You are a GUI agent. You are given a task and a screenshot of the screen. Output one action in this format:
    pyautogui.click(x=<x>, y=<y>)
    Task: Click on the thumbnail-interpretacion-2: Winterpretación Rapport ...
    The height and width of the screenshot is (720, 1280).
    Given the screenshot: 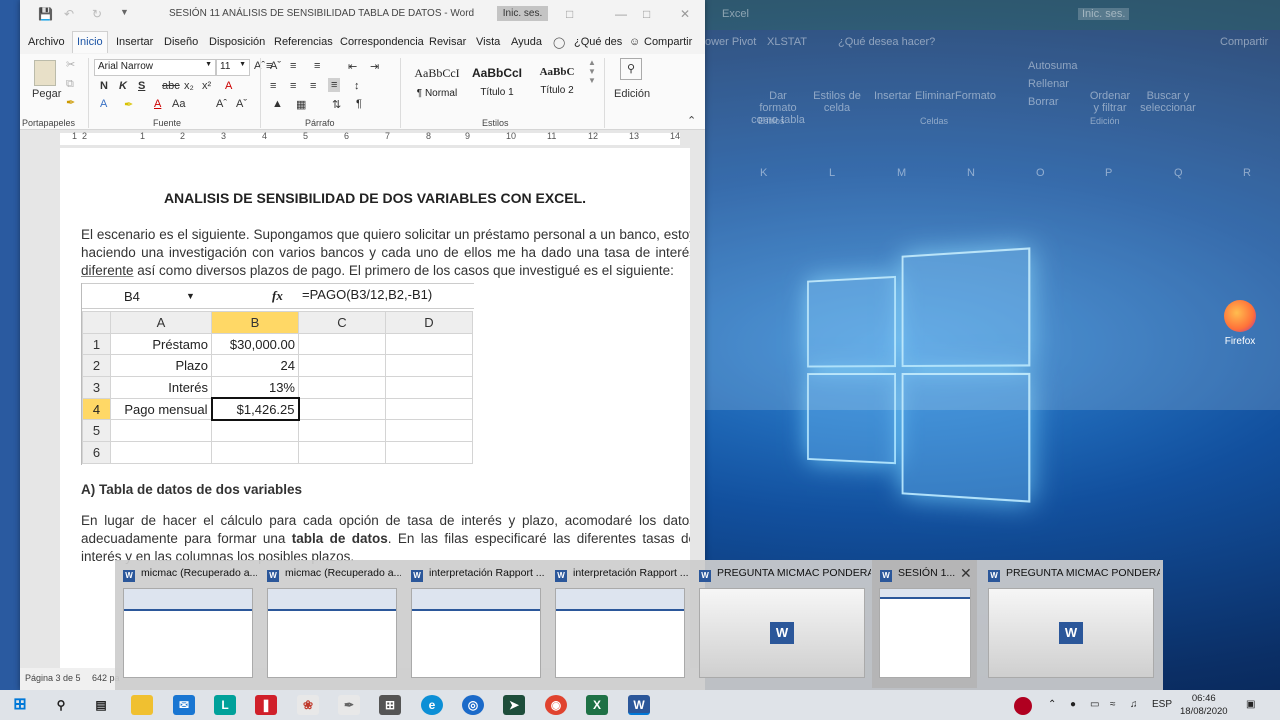 What is the action you would take?
    pyautogui.click(x=619, y=624)
    